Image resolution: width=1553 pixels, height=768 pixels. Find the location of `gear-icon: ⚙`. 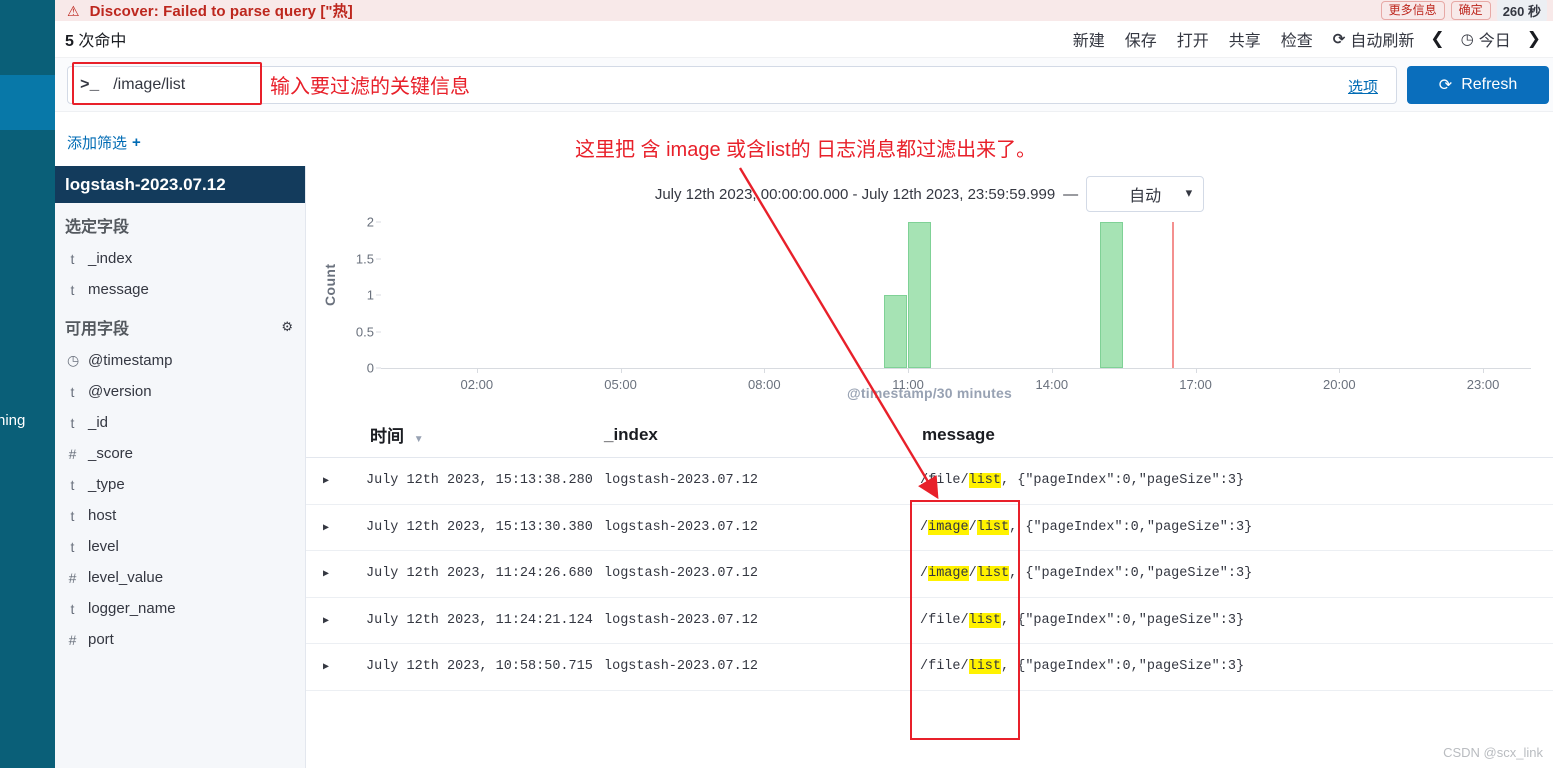

gear-icon: ⚙ is located at coordinates (287, 327).